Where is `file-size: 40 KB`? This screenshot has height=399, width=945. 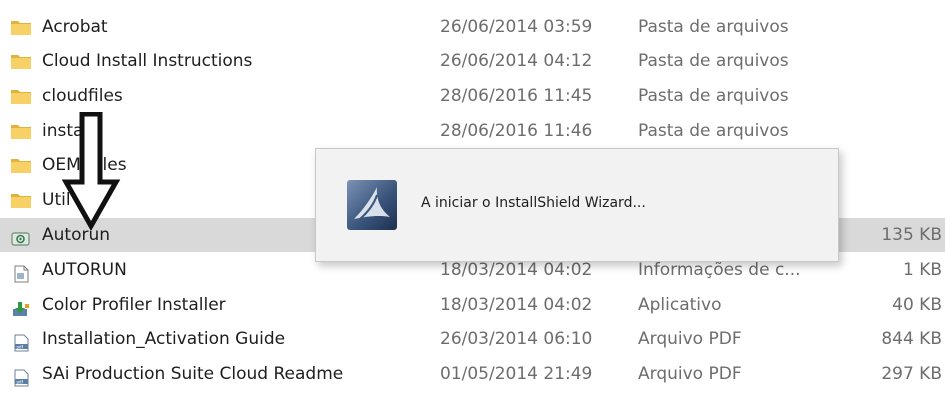 file-size: 40 KB is located at coordinates (917, 305).